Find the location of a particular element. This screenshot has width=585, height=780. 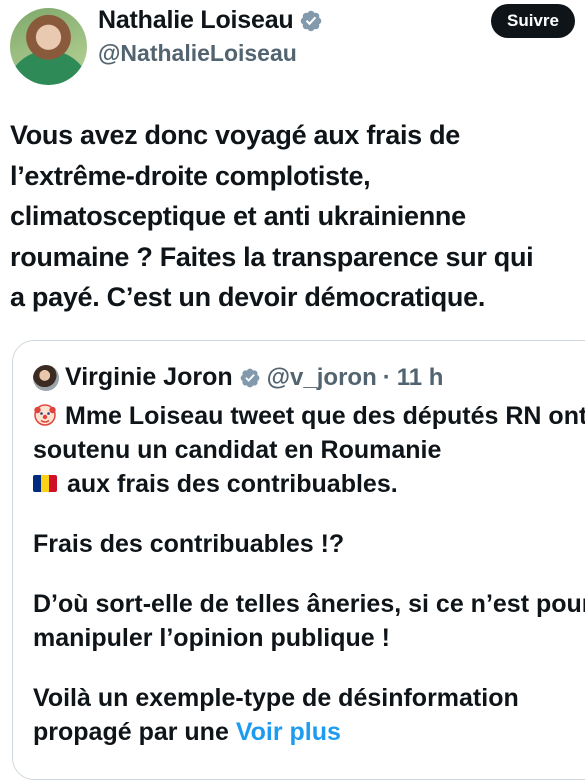

quoted-timestamp: 11 h is located at coordinates (420, 378).